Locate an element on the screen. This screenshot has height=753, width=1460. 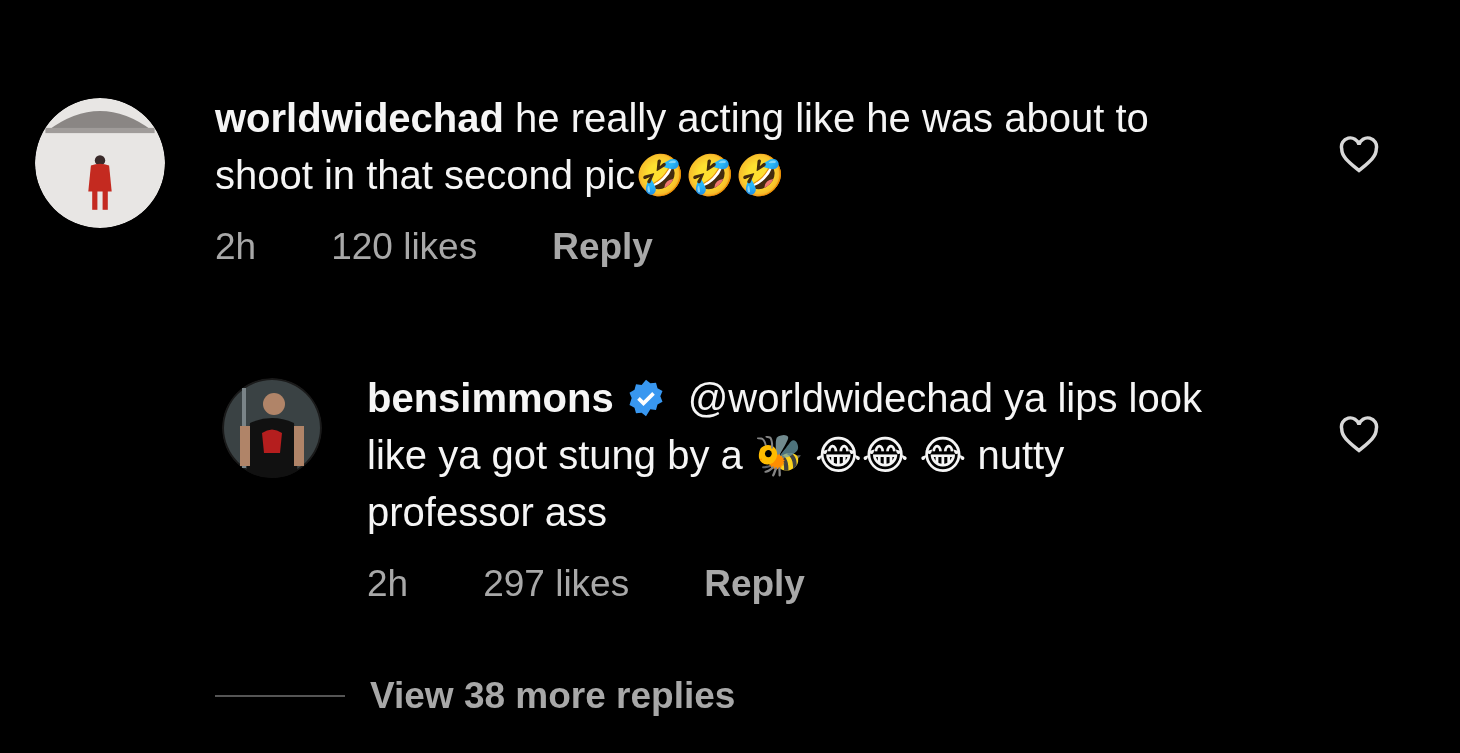
comment-text: worldwidechad he really acting like he was about to shoot in that second pic🤣🤣🤣 is located at coordinates (682, 147).